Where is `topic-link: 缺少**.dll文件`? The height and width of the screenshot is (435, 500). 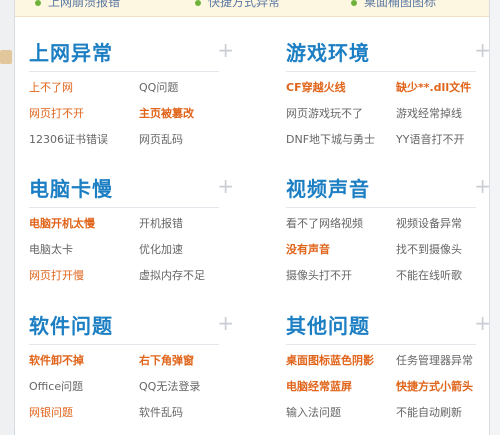 topic-link: 缺少**.dll文件 is located at coordinates (433, 88).